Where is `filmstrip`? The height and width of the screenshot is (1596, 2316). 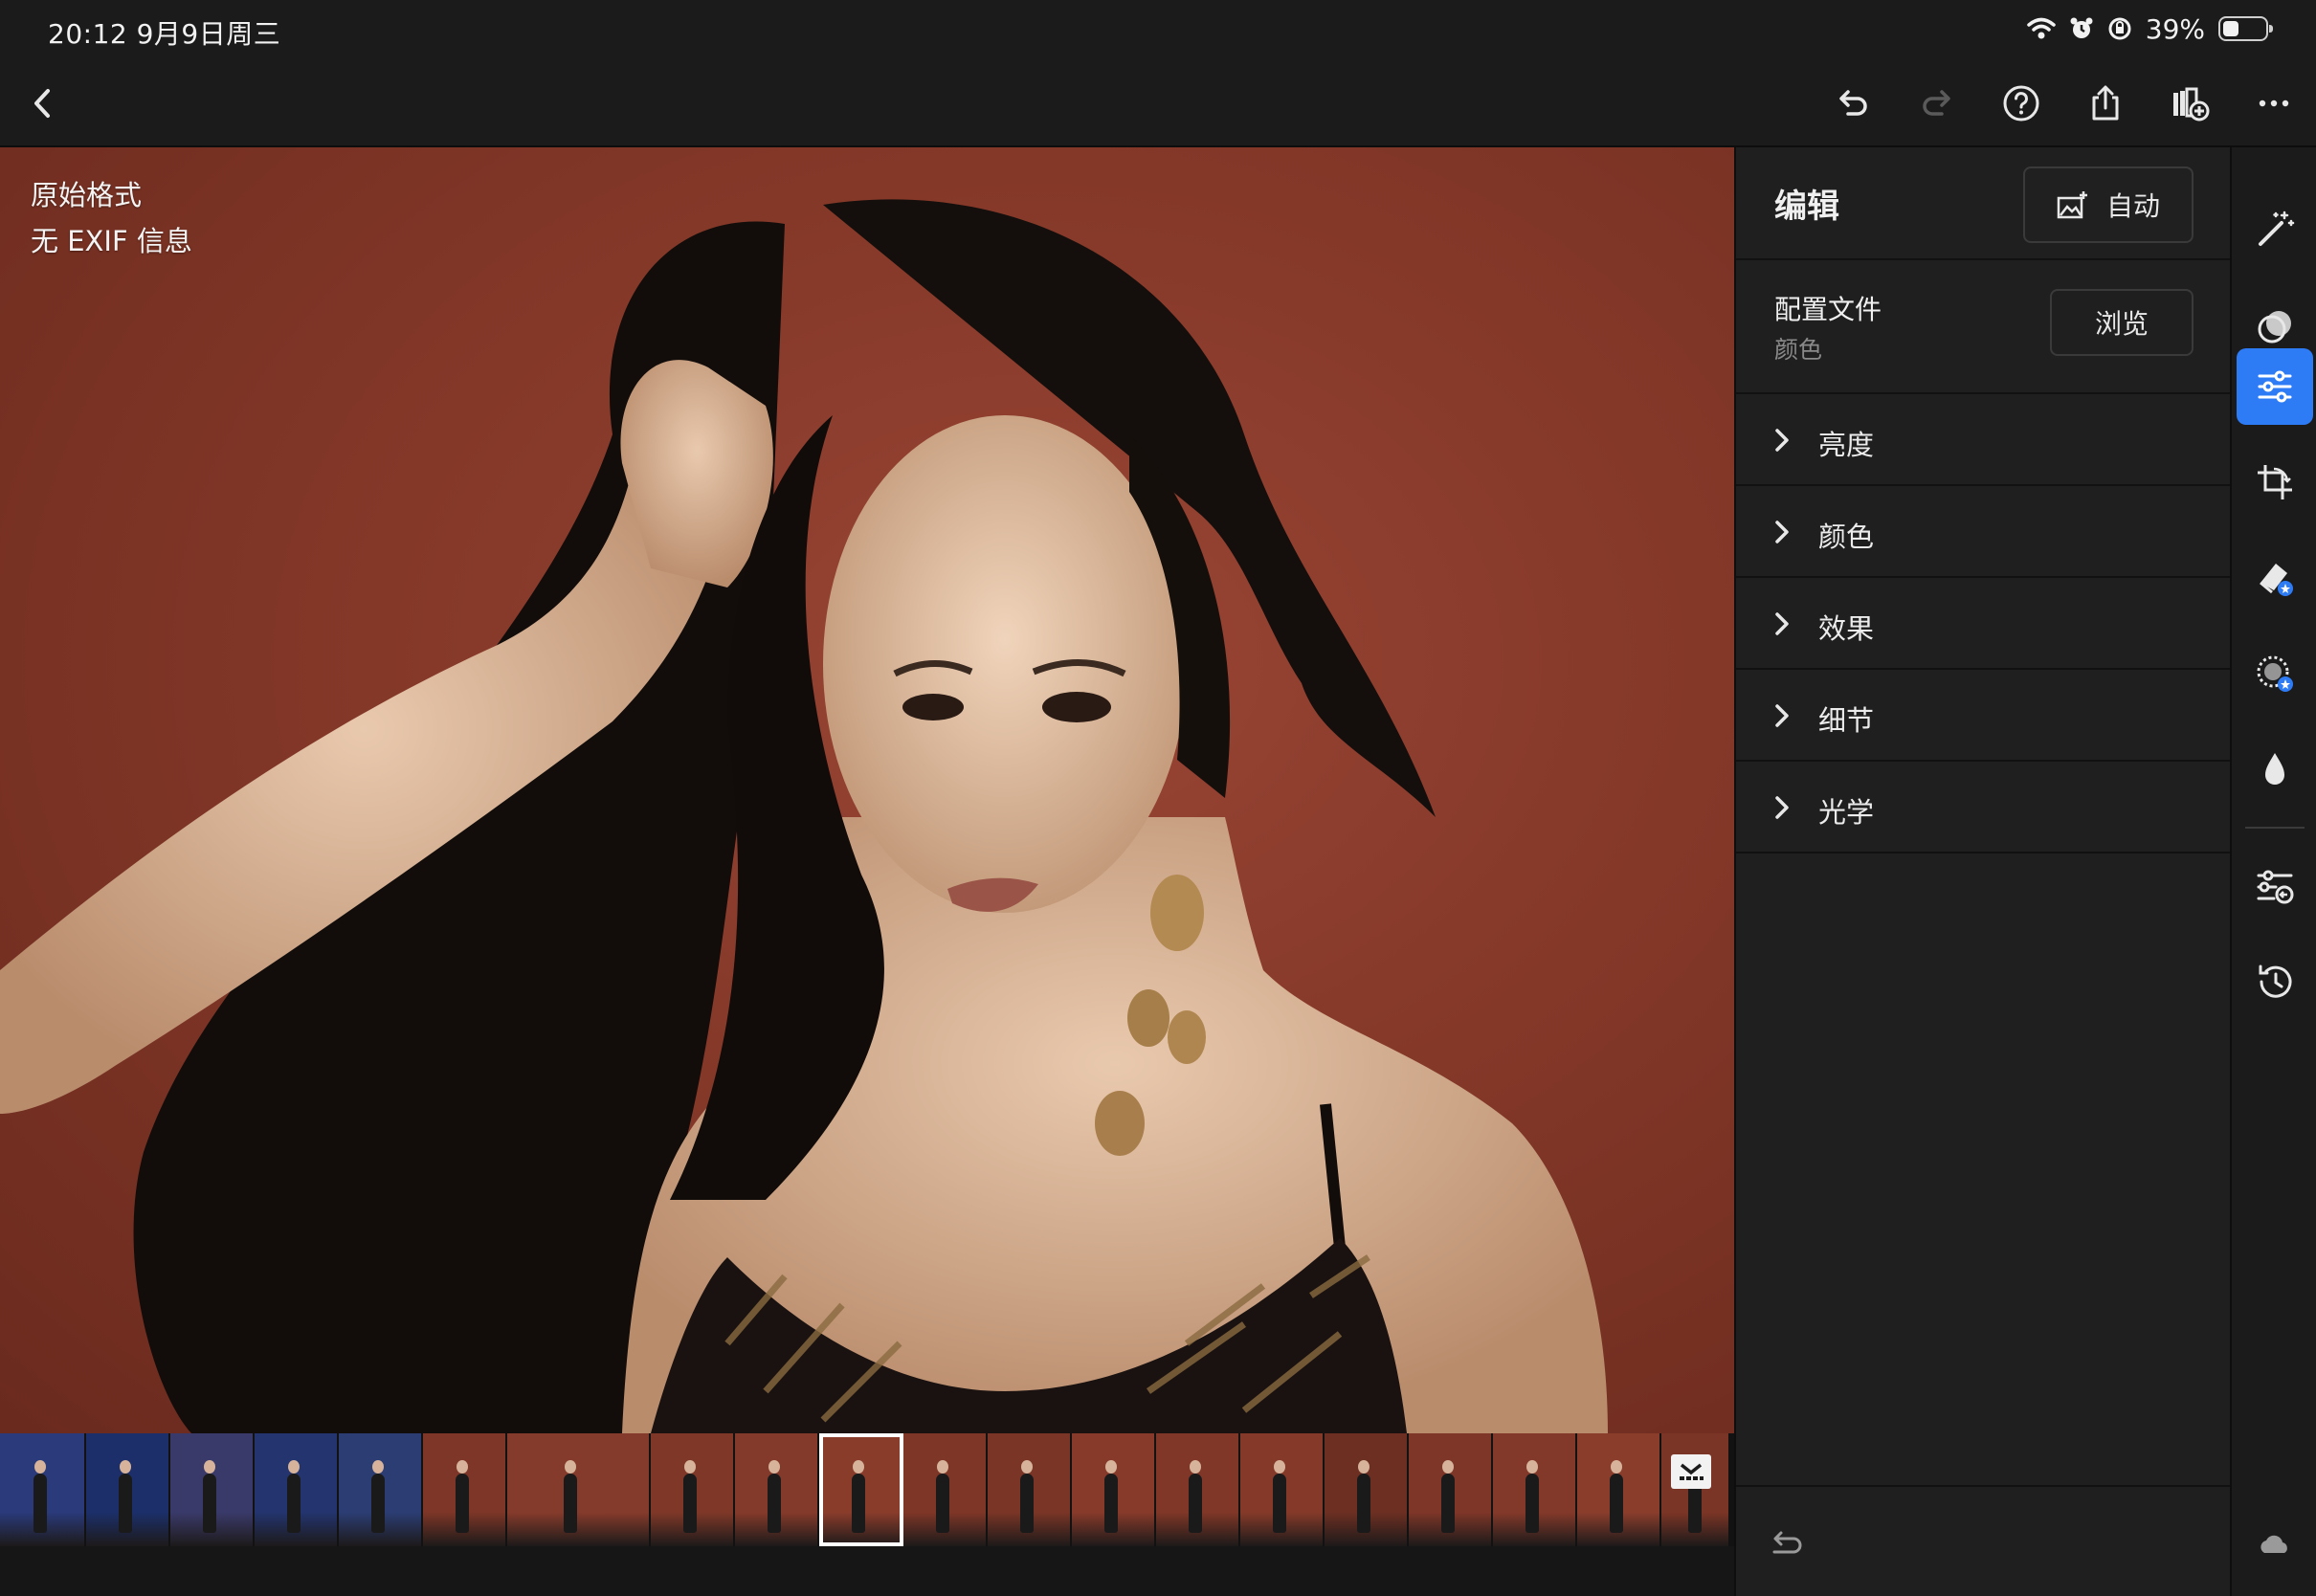
filmstrip is located at coordinates (867, 1490).